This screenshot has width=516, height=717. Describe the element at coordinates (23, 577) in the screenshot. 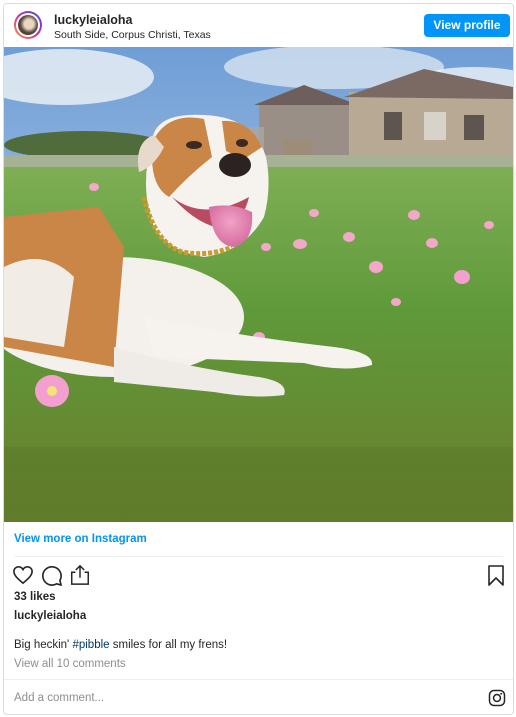

I see `heart-icon` at that location.